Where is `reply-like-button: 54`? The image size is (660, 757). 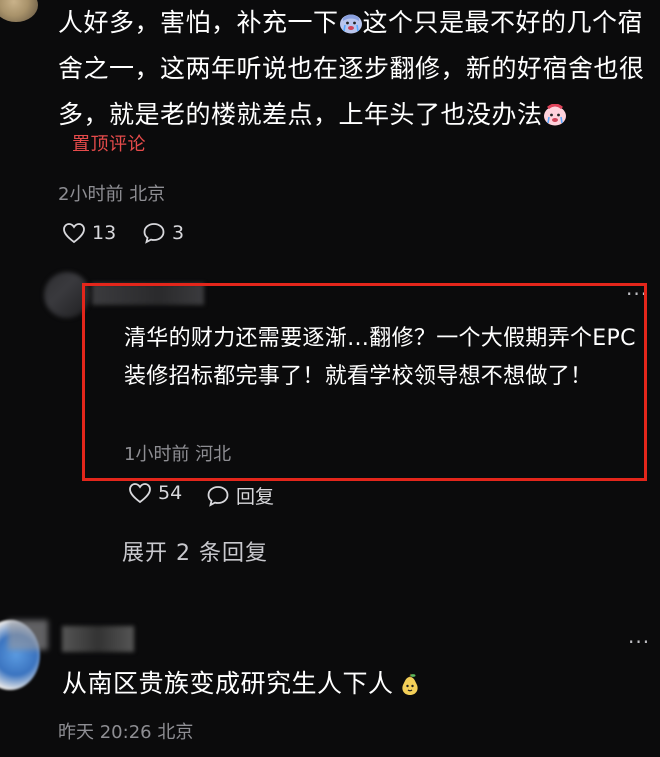 reply-like-button: 54 is located at coordinates (155, 493).